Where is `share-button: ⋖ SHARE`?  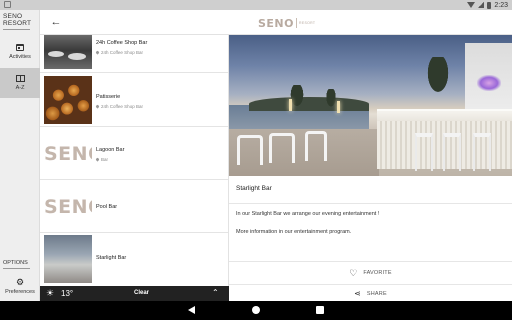 share-button: ⋖ SHARE is located at coordinates (370, 294).